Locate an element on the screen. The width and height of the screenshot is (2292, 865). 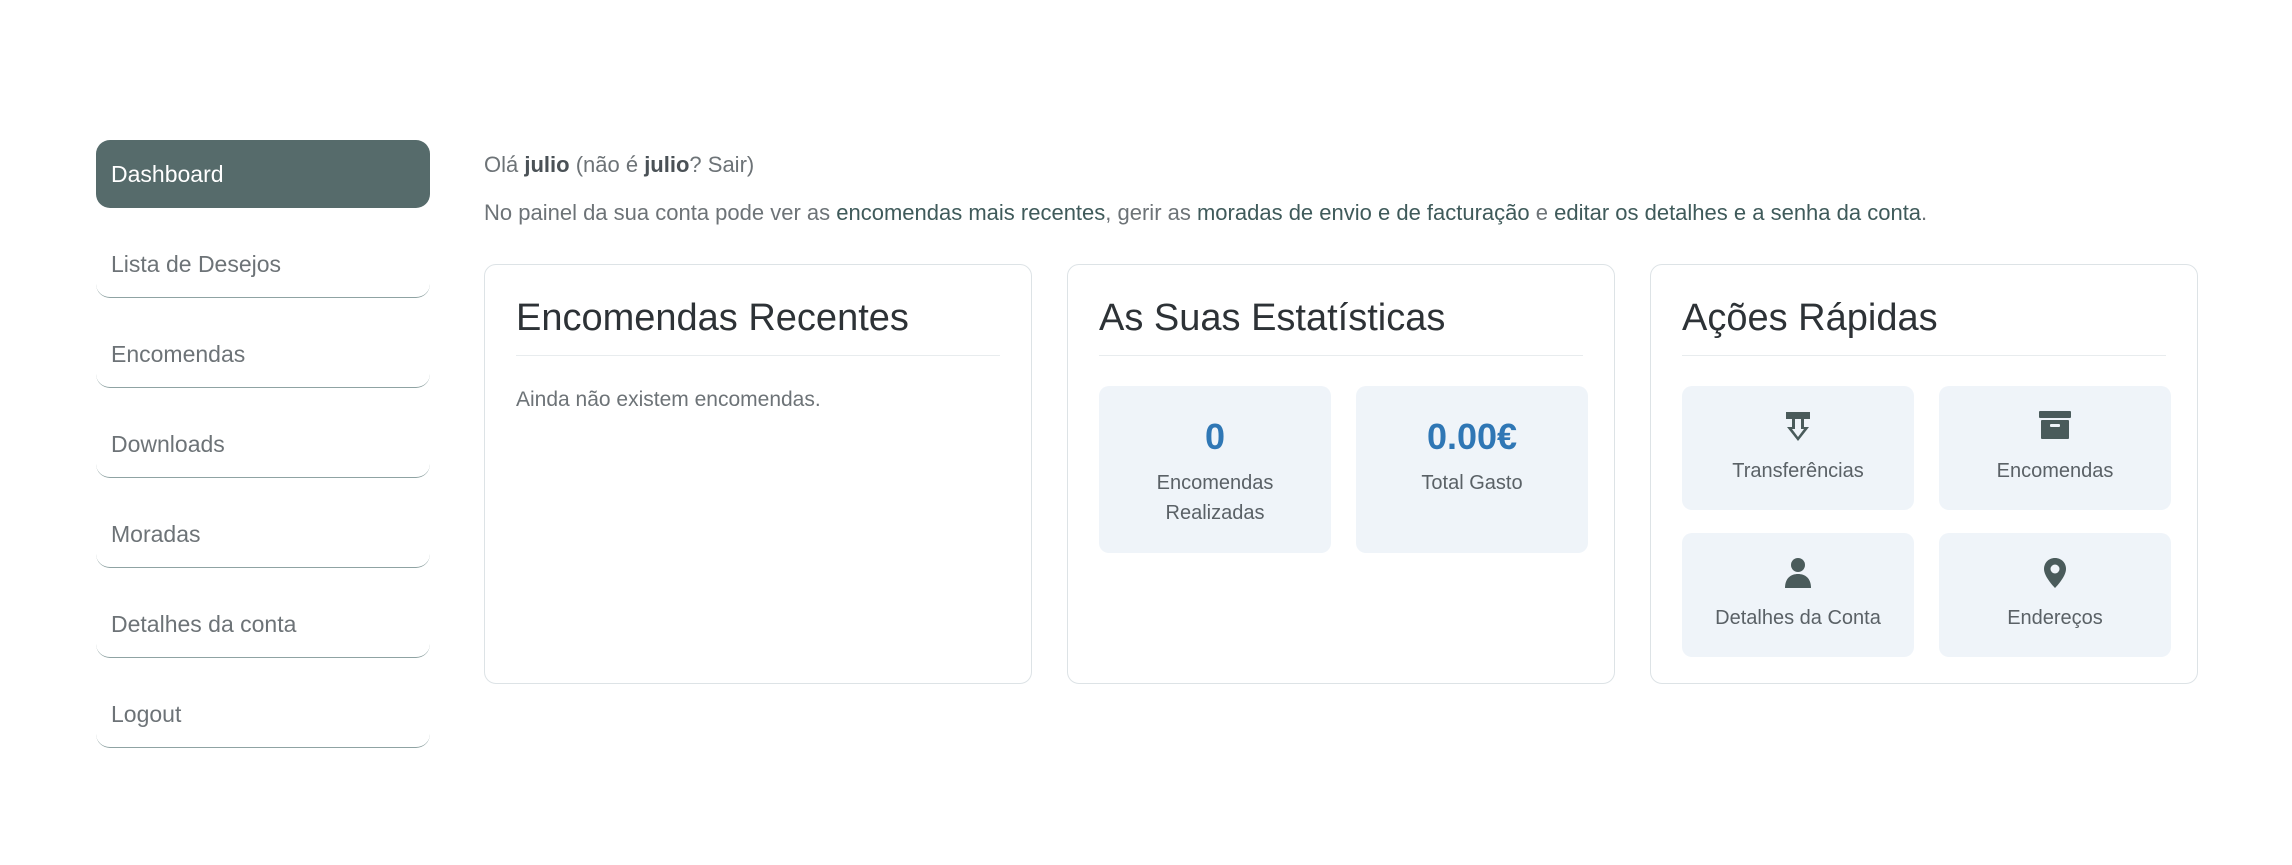
stat-total-spent: 0.00€ Total Gasto is located at coordinates (1472, 469).